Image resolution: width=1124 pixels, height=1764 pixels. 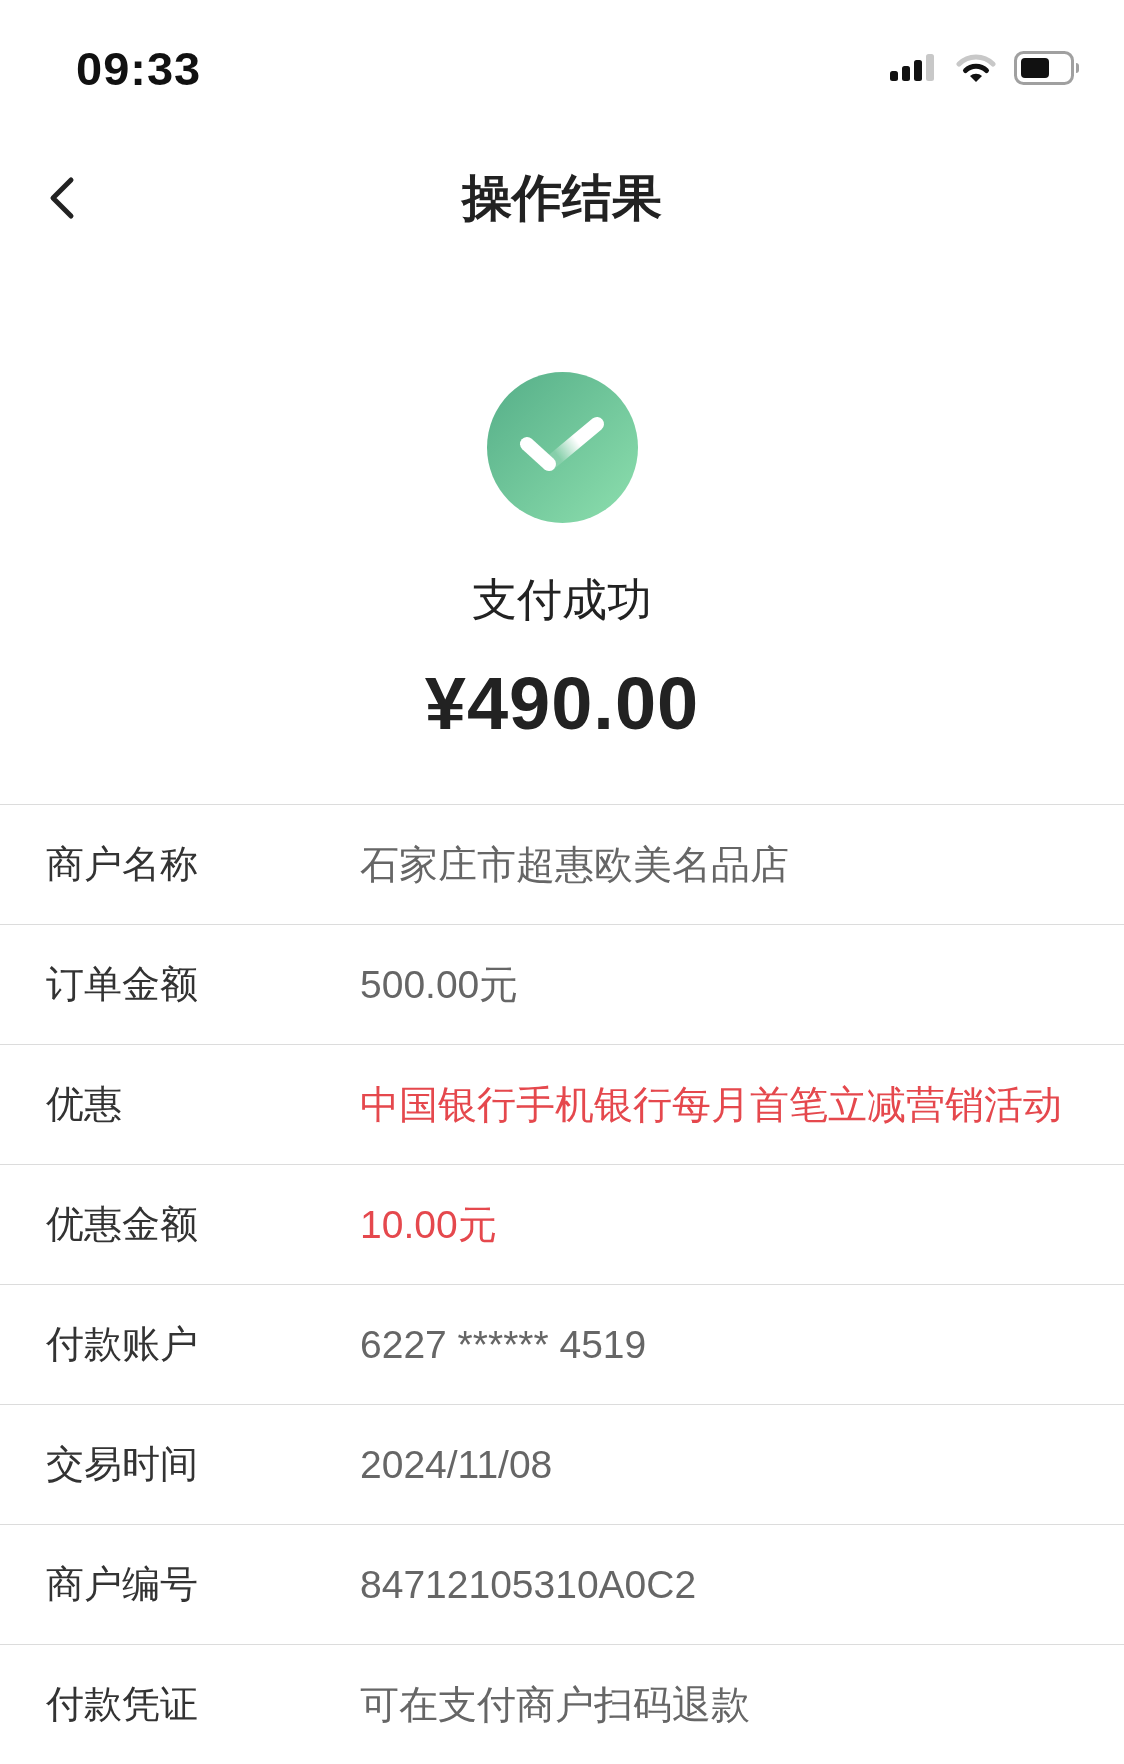 What do you see at coordinates (976, 68) in the screenshot?
I see `wifi-icon` at bounding box center [976, 68].